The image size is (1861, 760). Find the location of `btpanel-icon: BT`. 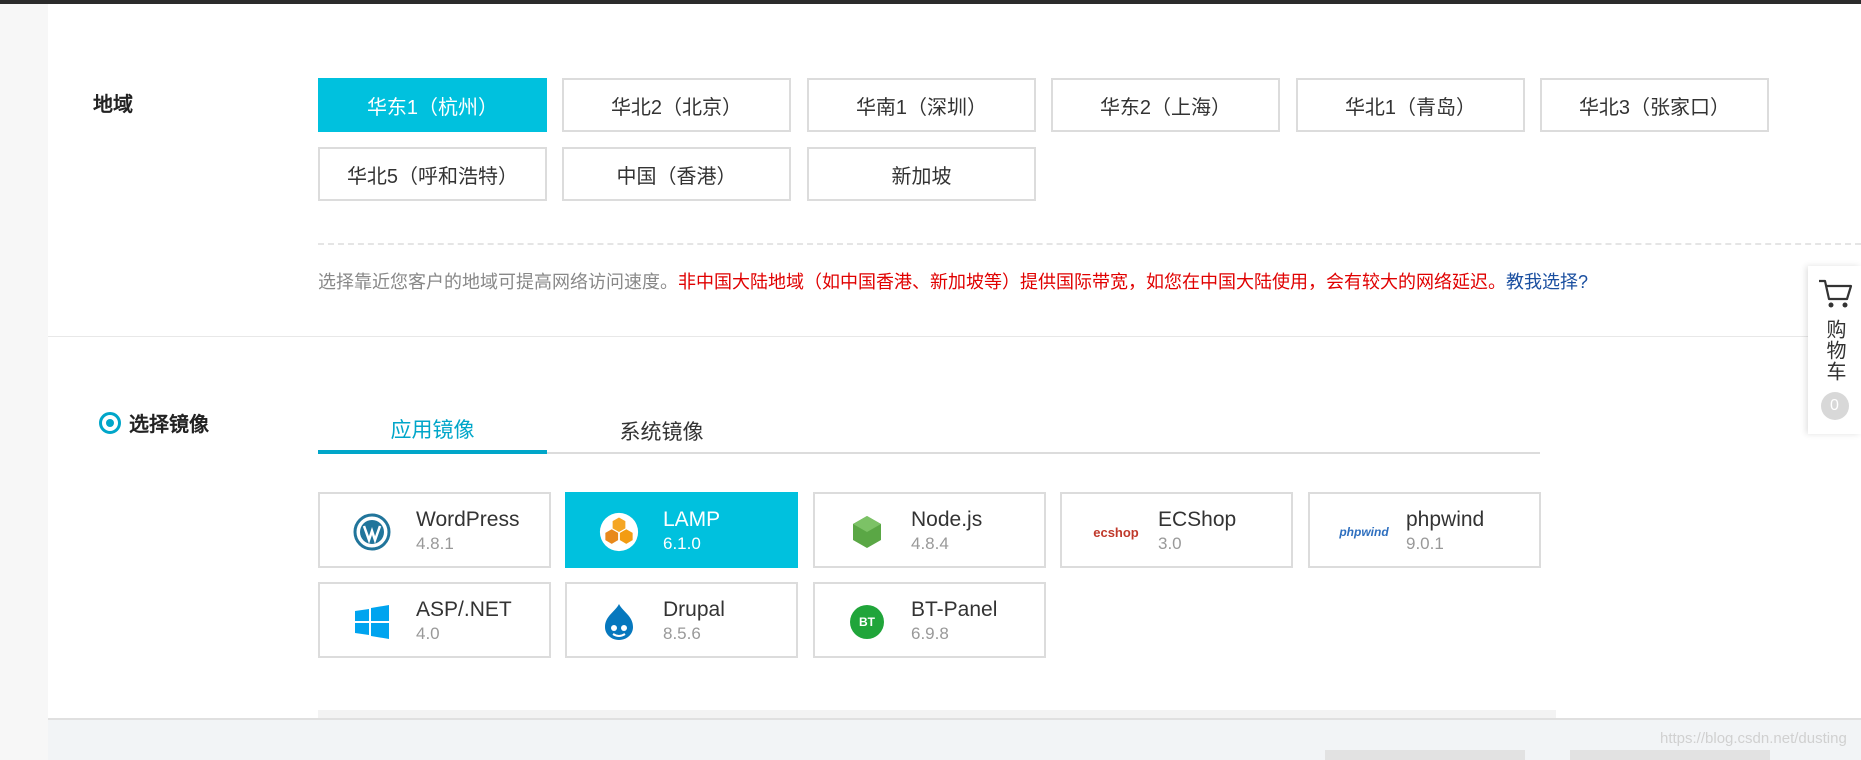

btpanel-icon: BT is located at coordinates (867, 622).